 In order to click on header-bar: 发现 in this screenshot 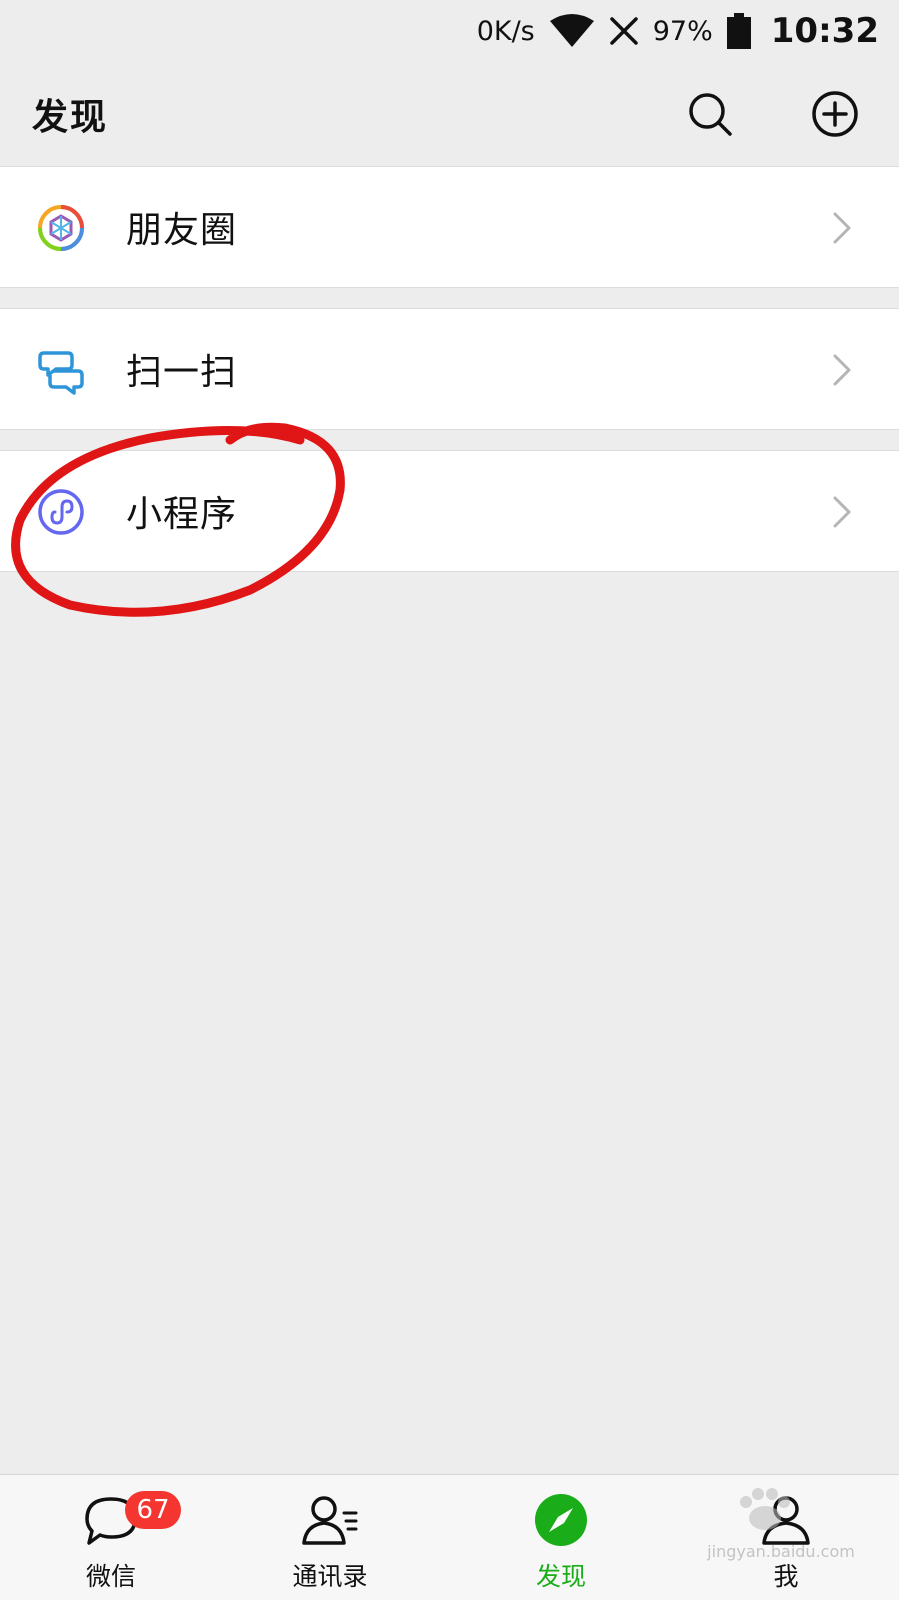, I will do `click(449, 114)`.